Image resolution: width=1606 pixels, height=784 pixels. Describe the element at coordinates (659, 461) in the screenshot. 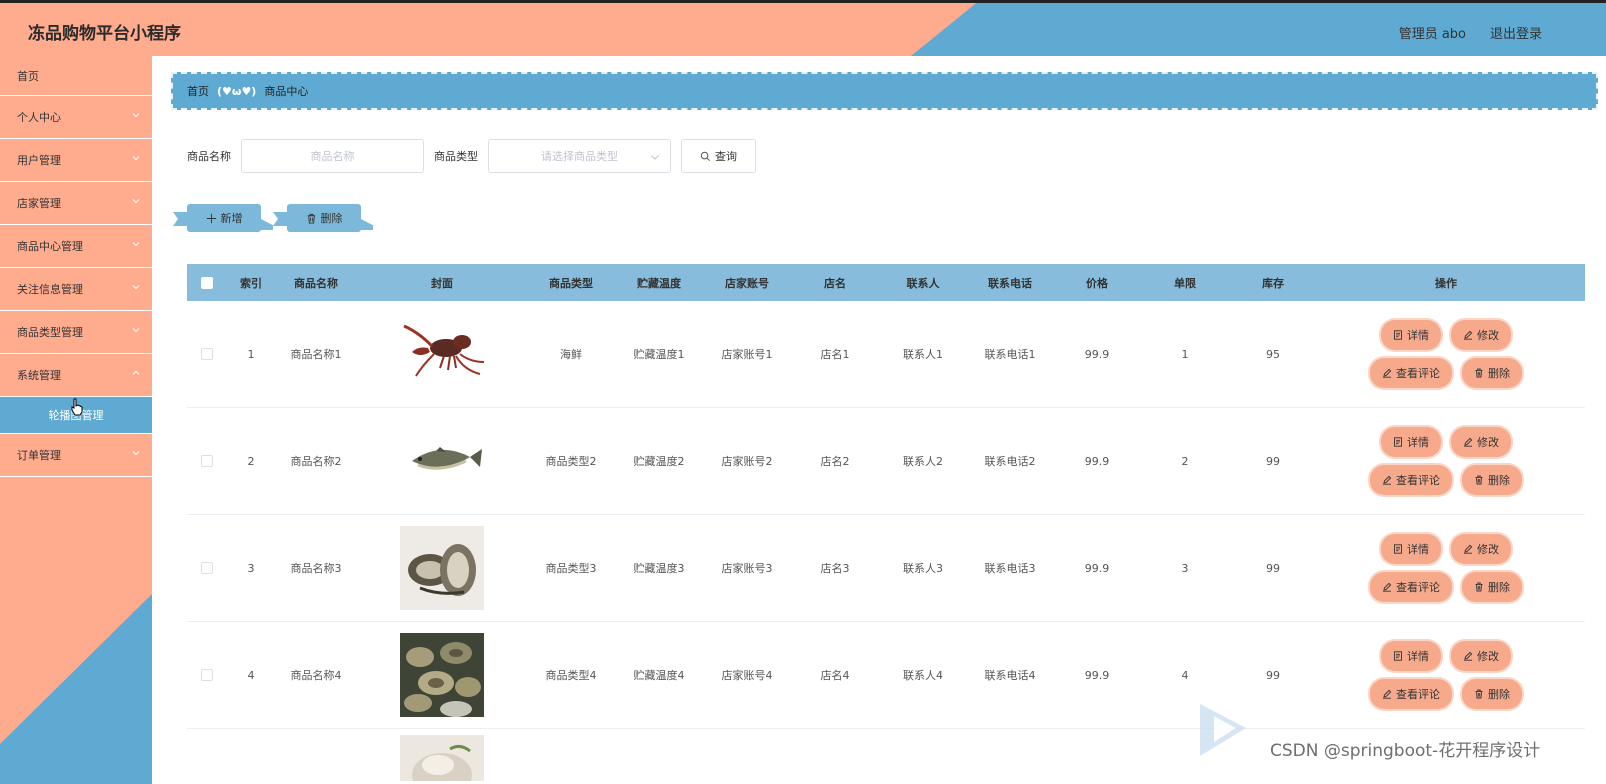

I see `cell-temp: 贮藏温度2` at that location.